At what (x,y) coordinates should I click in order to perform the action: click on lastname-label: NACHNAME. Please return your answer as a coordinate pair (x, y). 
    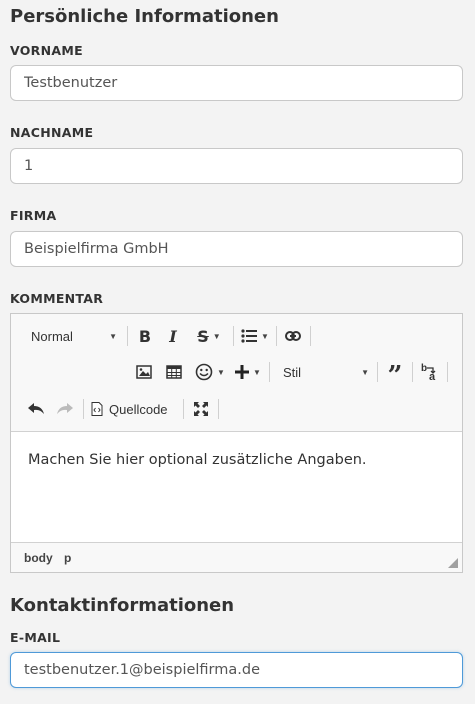
    Looking at the image, I should click on (52, 132).